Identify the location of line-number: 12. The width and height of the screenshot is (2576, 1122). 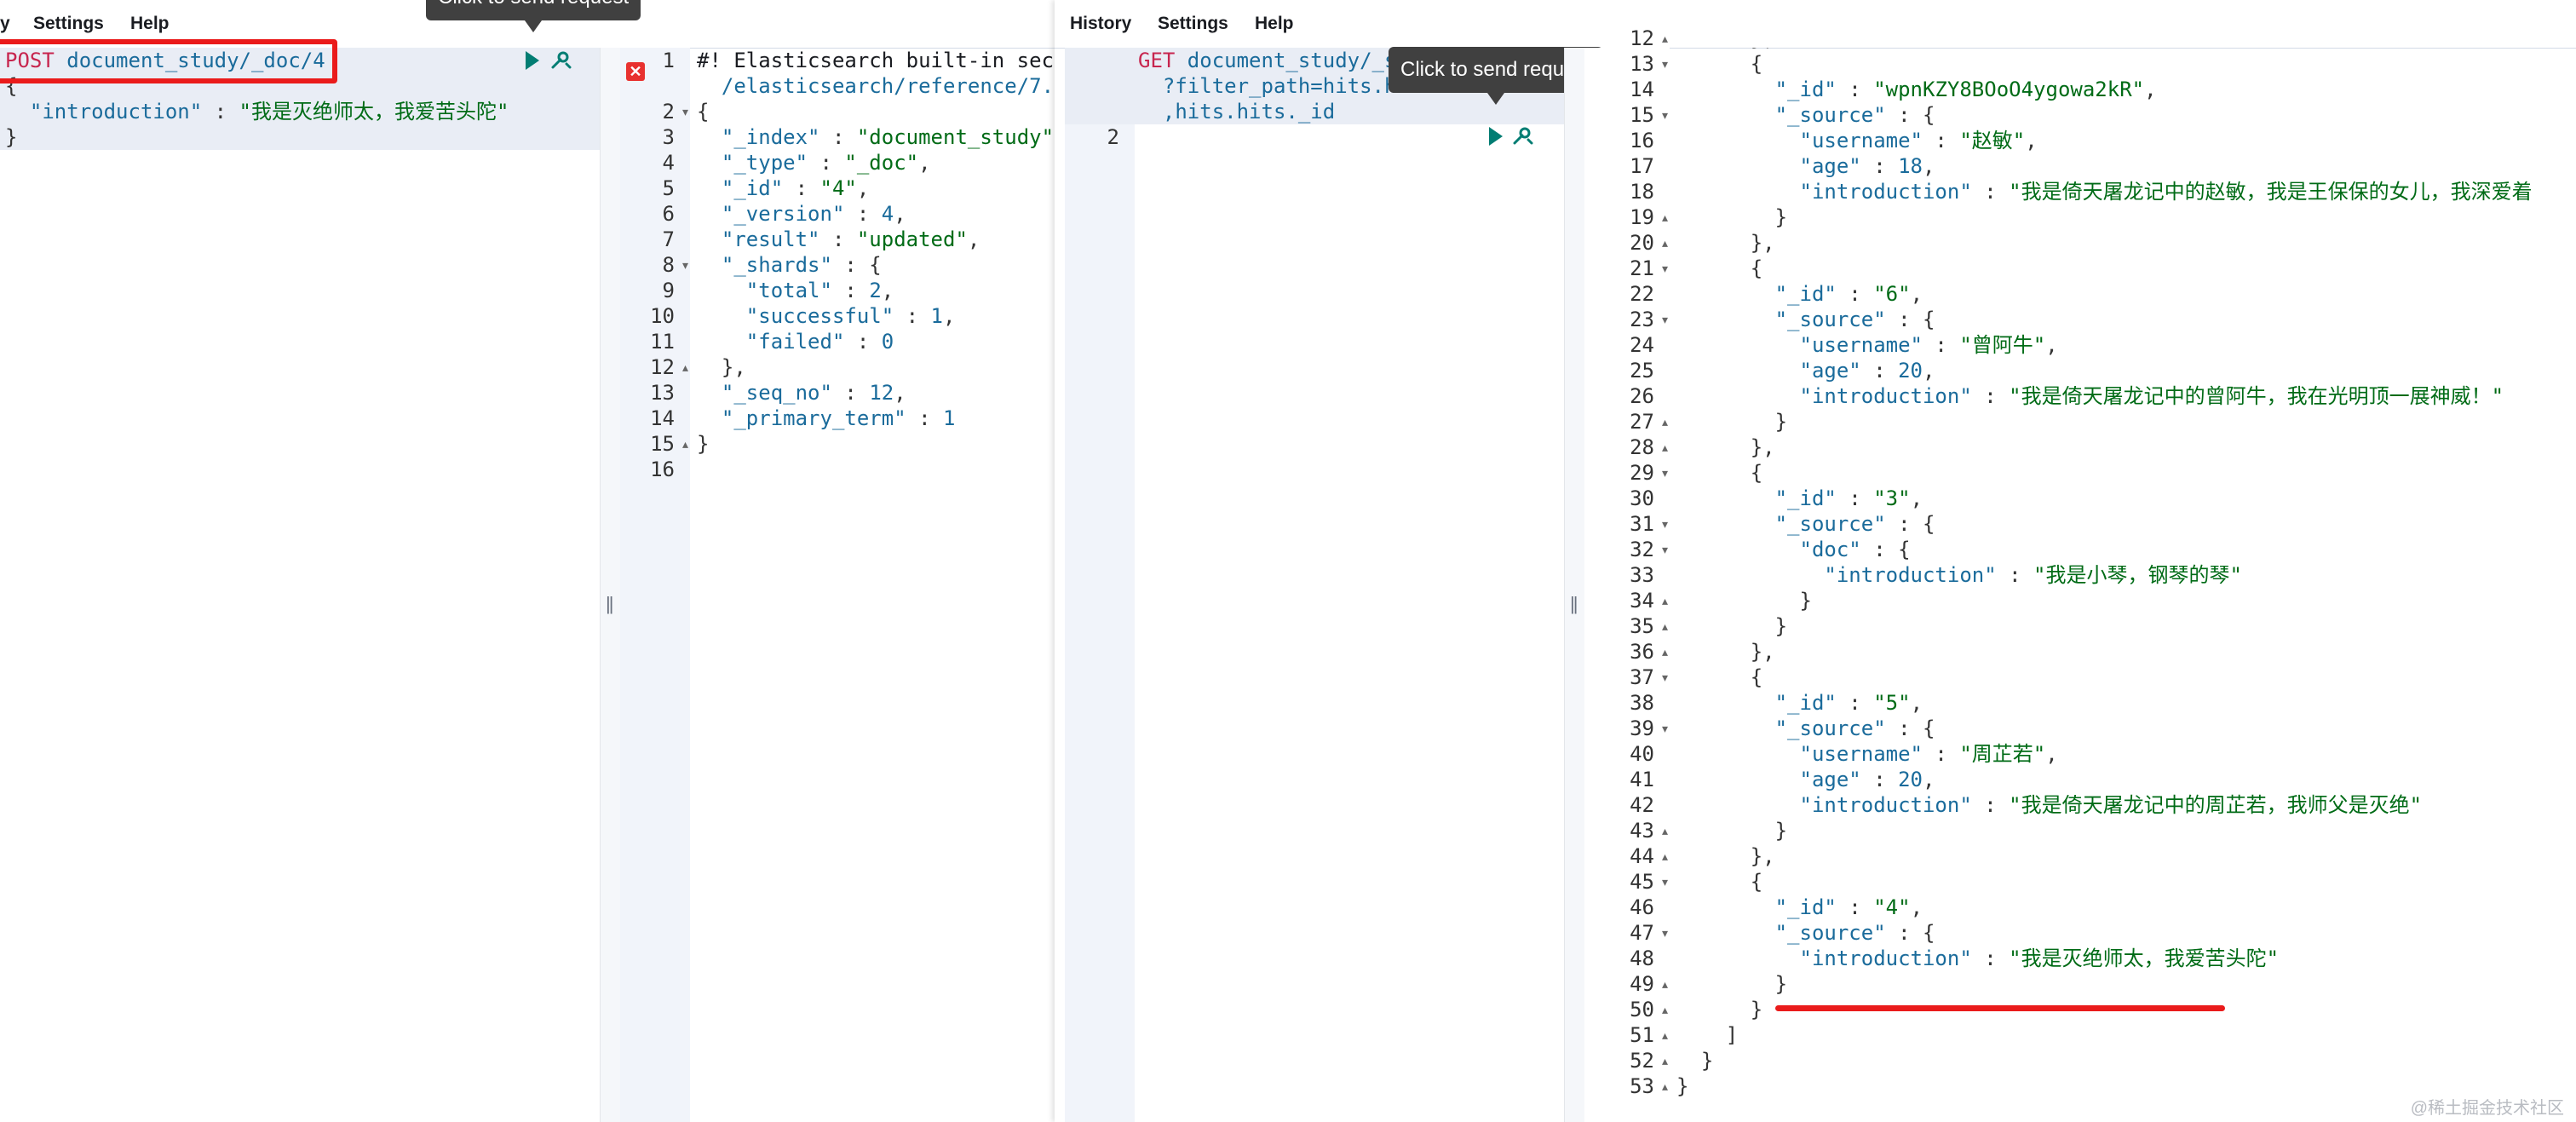
(662, 367).